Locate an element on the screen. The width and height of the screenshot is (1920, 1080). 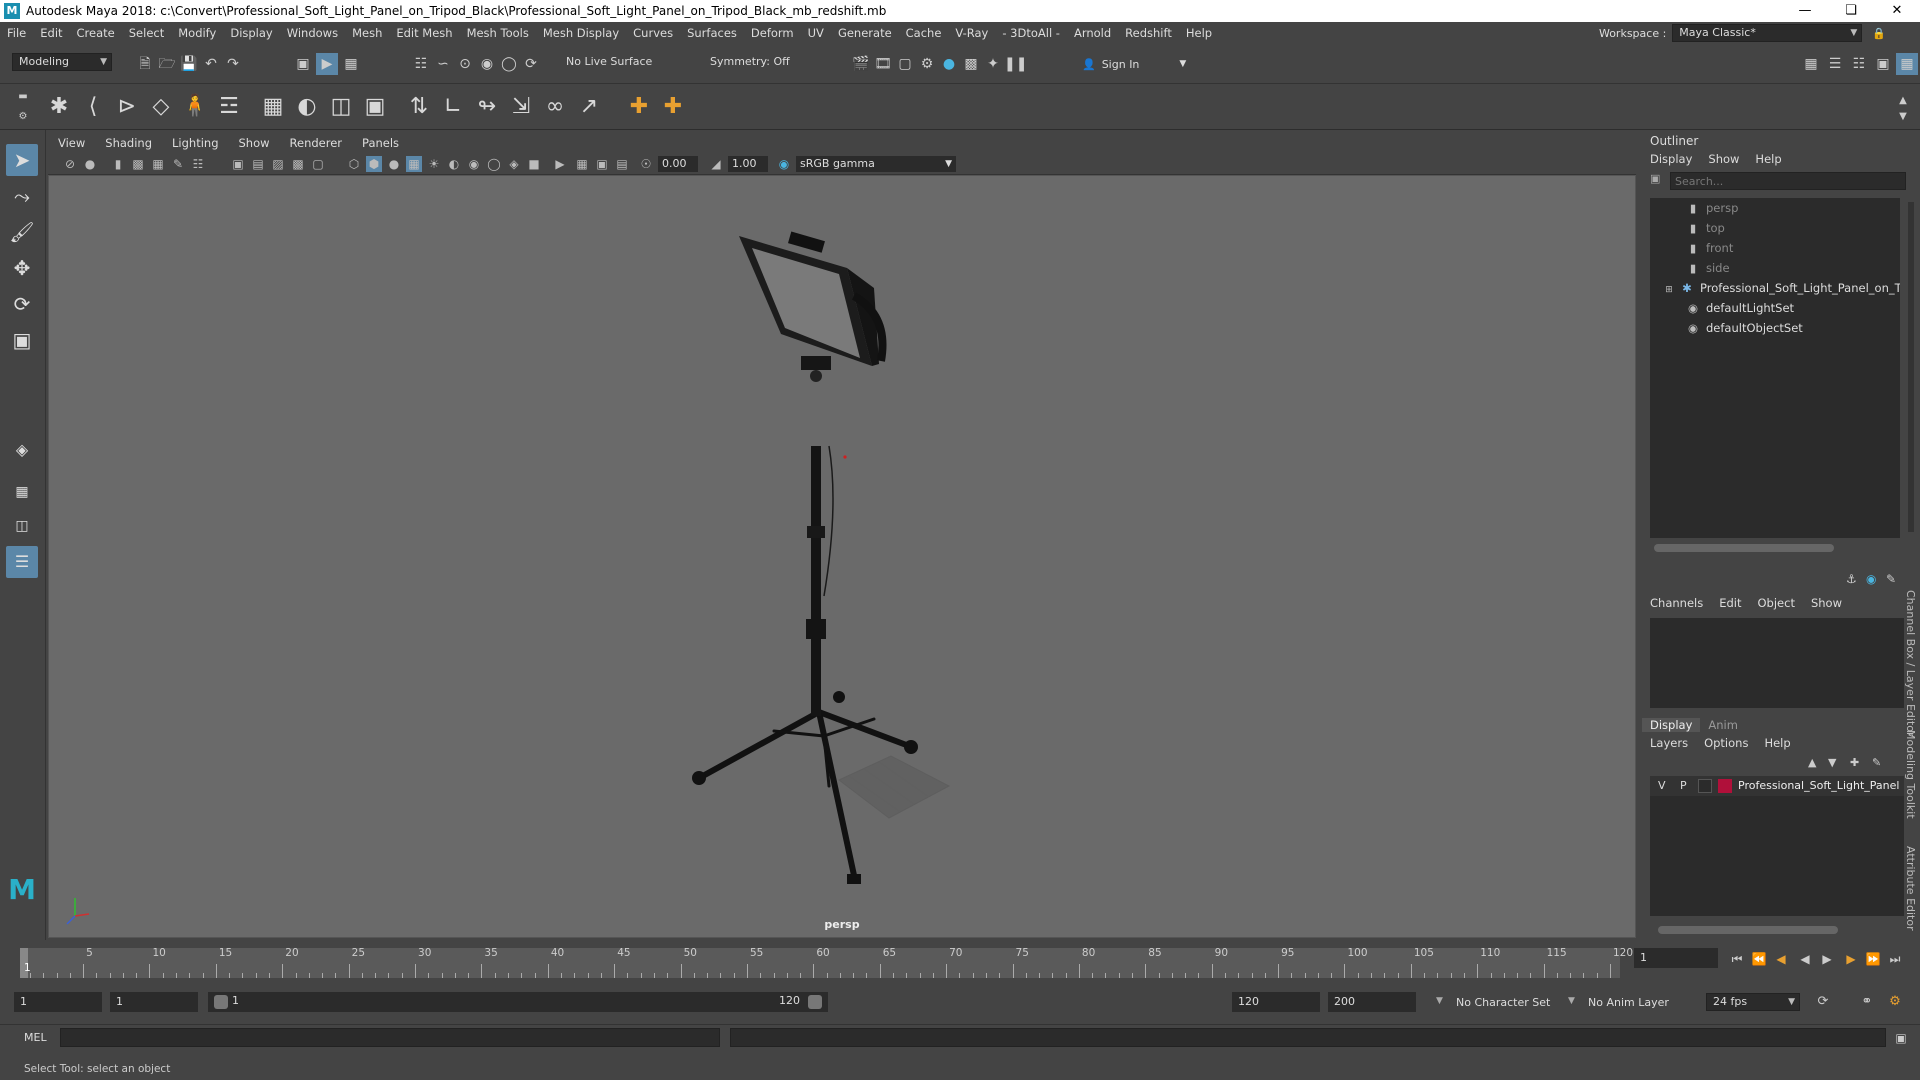
blend-shape-icon: ▣ is located at coordinates (375, 107).